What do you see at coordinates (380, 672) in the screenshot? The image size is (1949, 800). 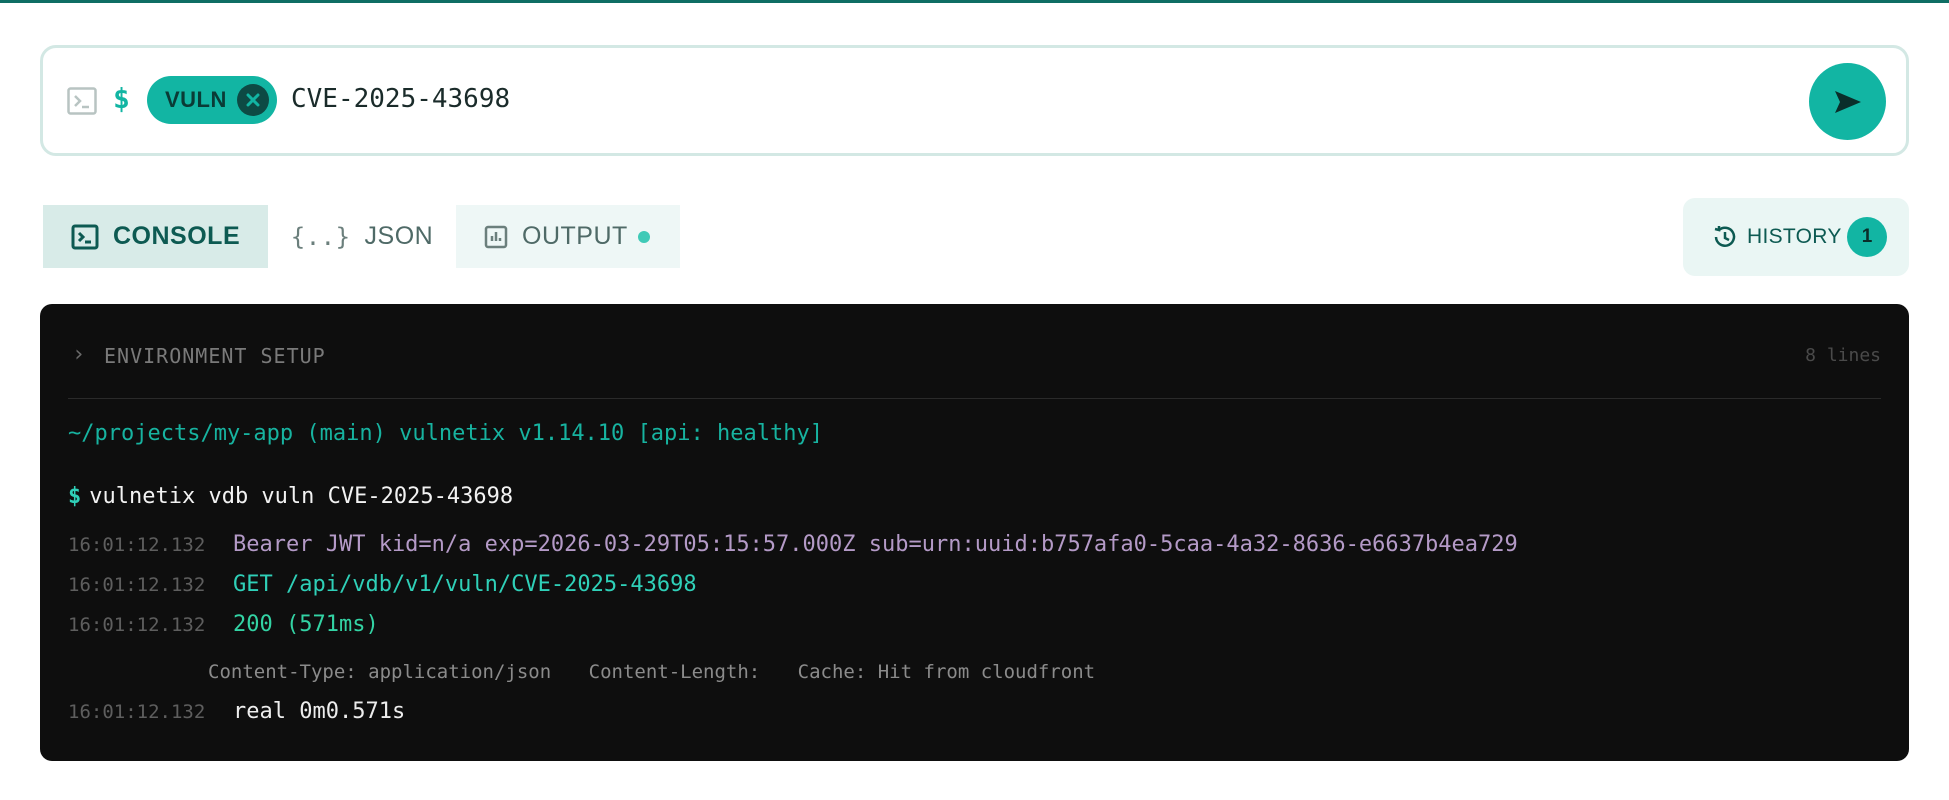 I see `header-content-type: Content-Type: application/json` at bounding box center [380, 672].